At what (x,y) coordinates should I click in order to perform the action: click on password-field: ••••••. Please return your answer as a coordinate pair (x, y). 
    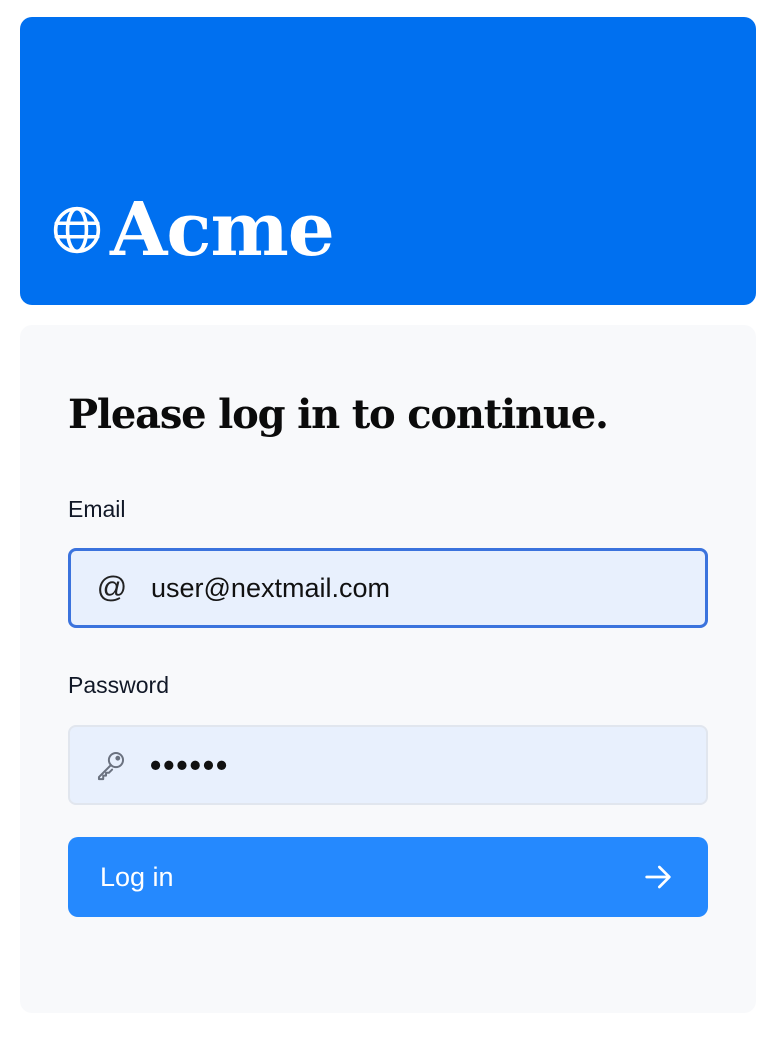
    Looking at the image, I should click on (388, 765).